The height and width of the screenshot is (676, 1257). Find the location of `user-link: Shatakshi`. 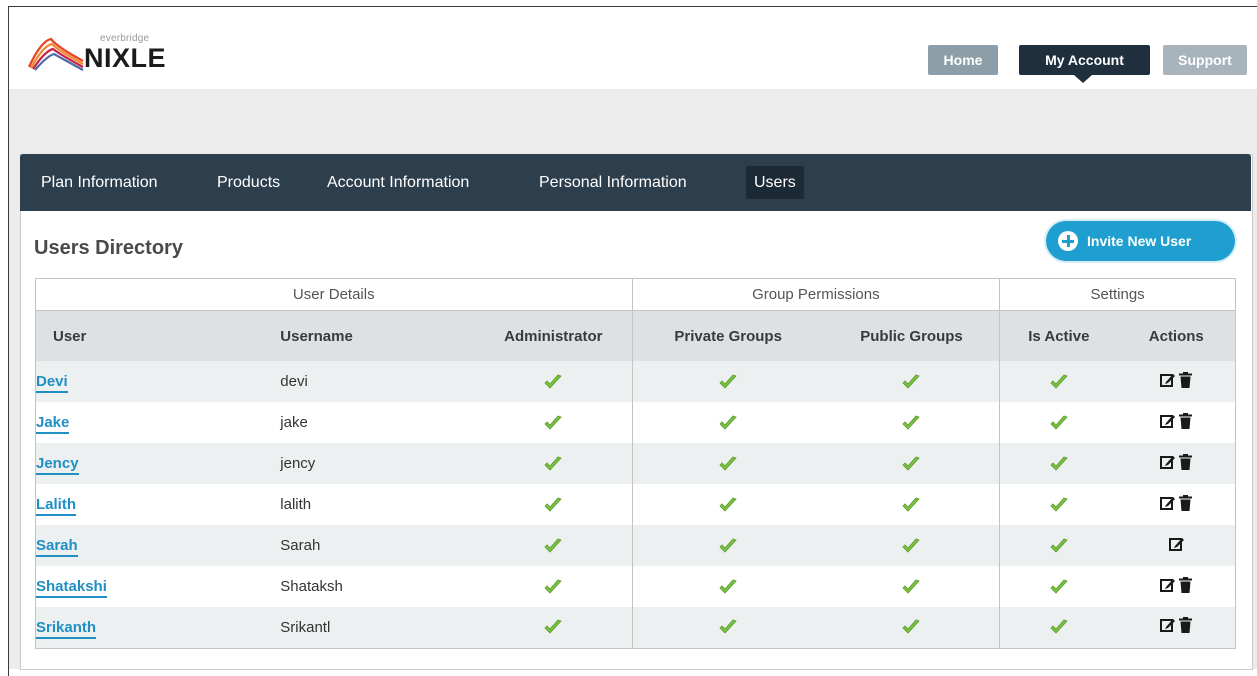

user-link: Shatakshi is located at coordinates (71, 588).